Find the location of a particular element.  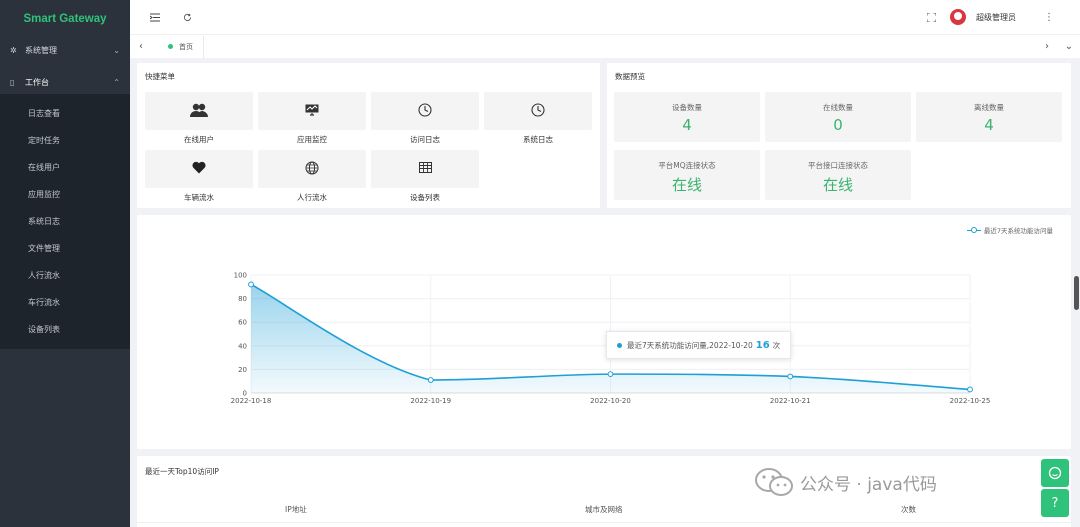

sidebar-group-label: 工作台 is located at coordinates (37, 82).